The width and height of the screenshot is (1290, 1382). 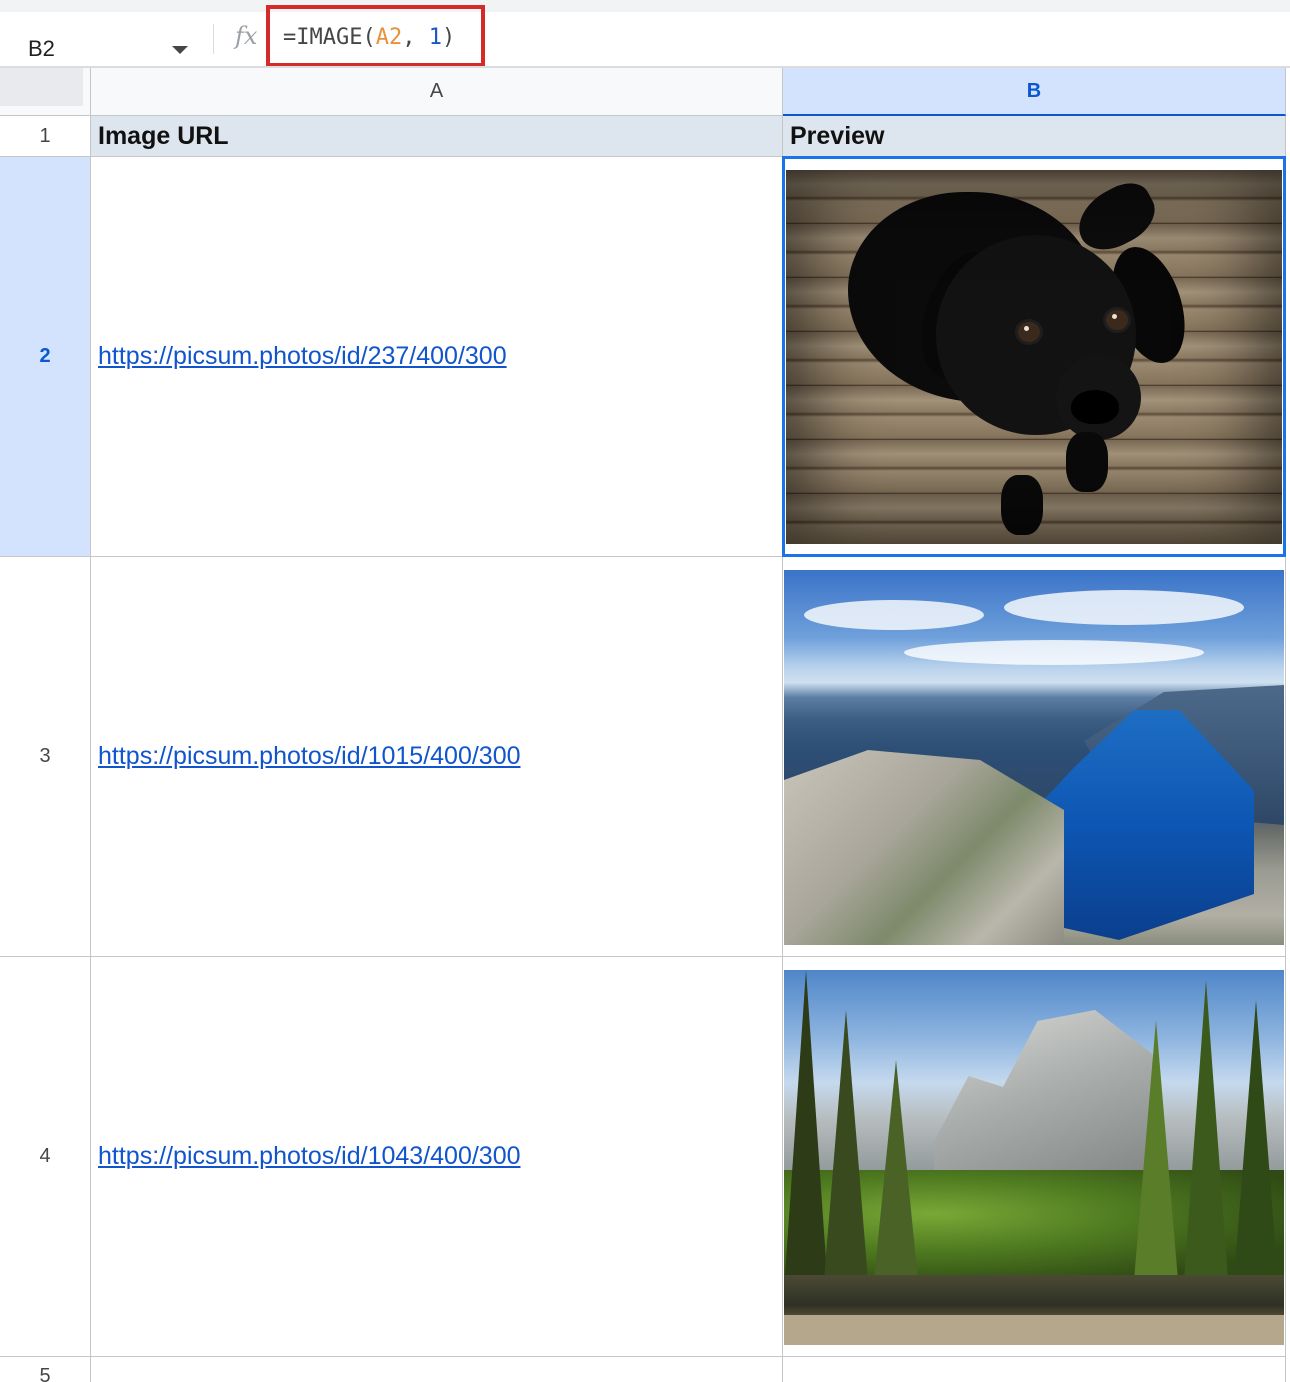 I want to click on name-box: B2, so click(x=106, y=39).